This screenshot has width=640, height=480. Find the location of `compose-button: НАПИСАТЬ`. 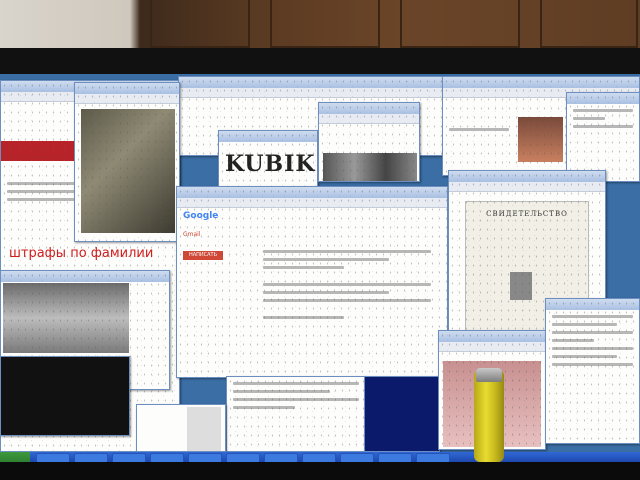

compose-button: НАПИСАТЬ is located at coordinates (203, 255).